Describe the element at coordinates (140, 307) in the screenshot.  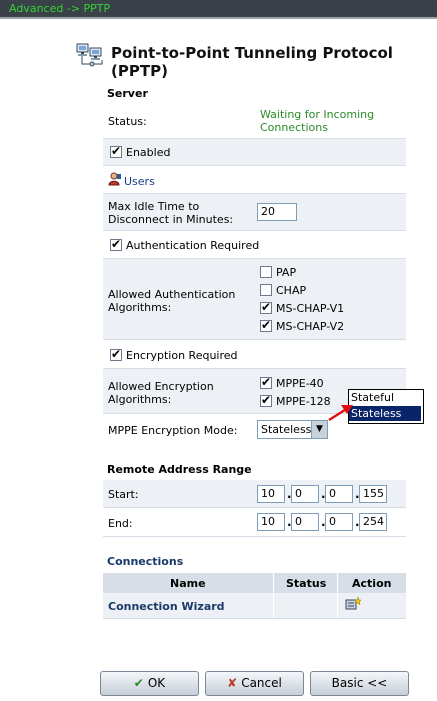
I see `allowed-auth-label-line2: Algorithms:` at that location.